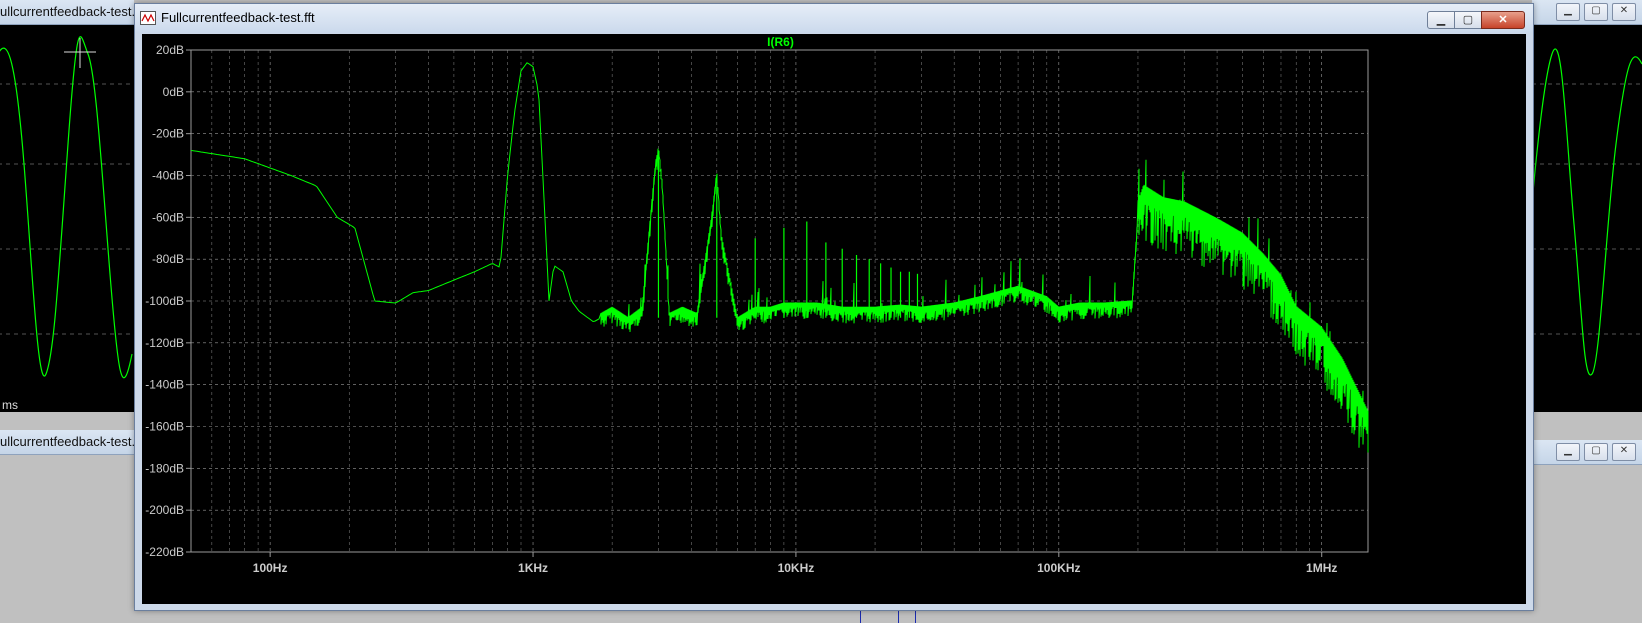 Image resolution: width=1642 pixels, height=623 pixels. Describe the element at coordinates (164, 552) in the screenshot. I see `y-tick-label: -220dB` at that location.